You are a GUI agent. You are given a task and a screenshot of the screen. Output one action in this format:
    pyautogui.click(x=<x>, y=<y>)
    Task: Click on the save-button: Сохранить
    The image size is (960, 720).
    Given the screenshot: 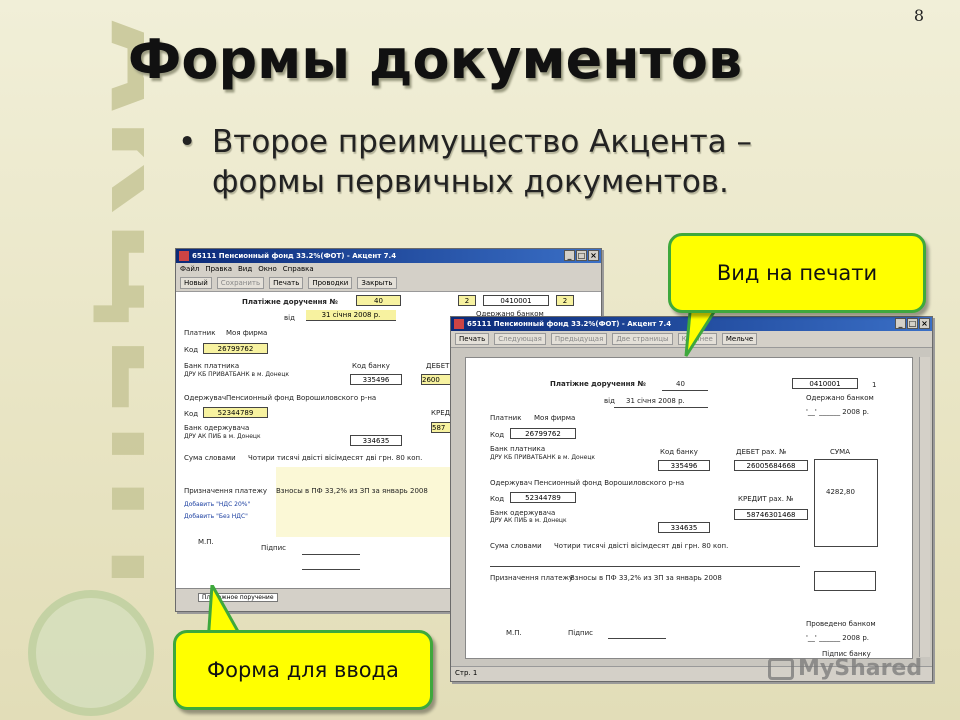 What is the action you would take?
    pyautogui.click(x=240, y=283)
    